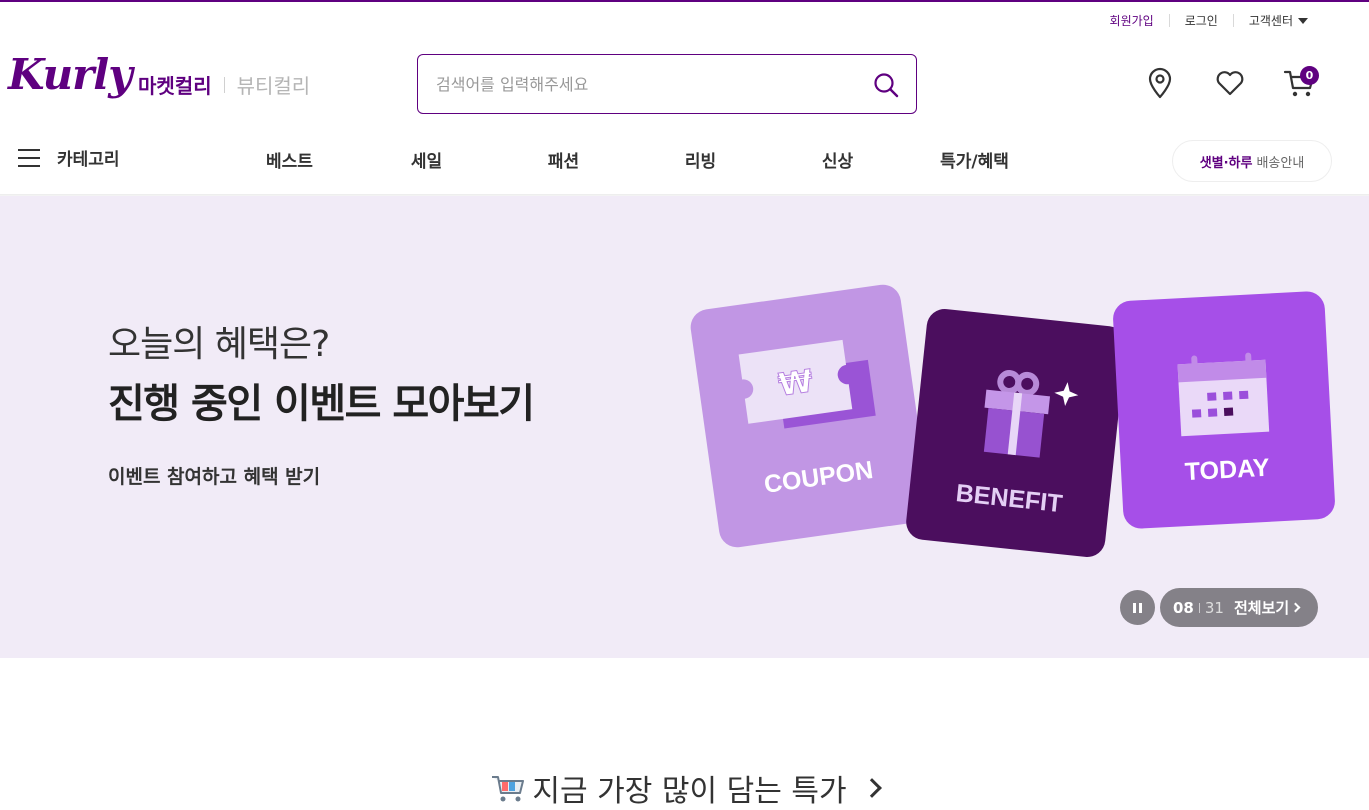  I want to click on kurly-logo: Kurly, so click(70, 74).